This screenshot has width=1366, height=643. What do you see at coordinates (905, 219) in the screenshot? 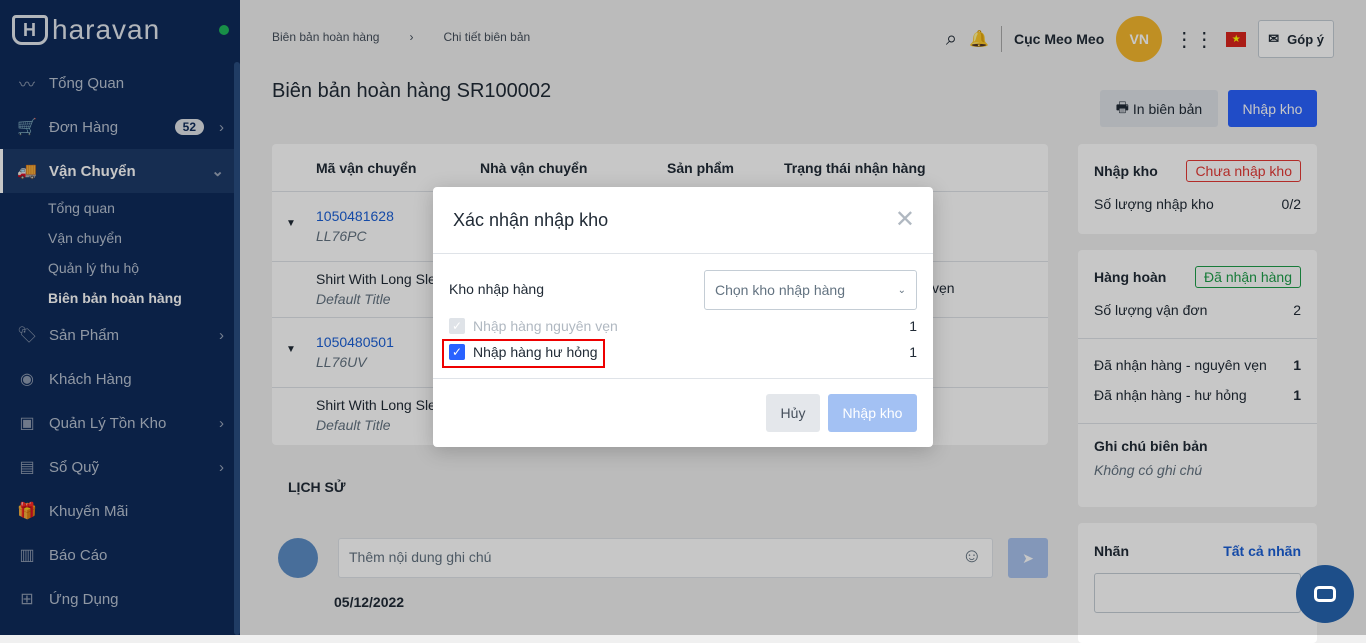
I see `close-icon: ✕` at bounding box center [905, 219].